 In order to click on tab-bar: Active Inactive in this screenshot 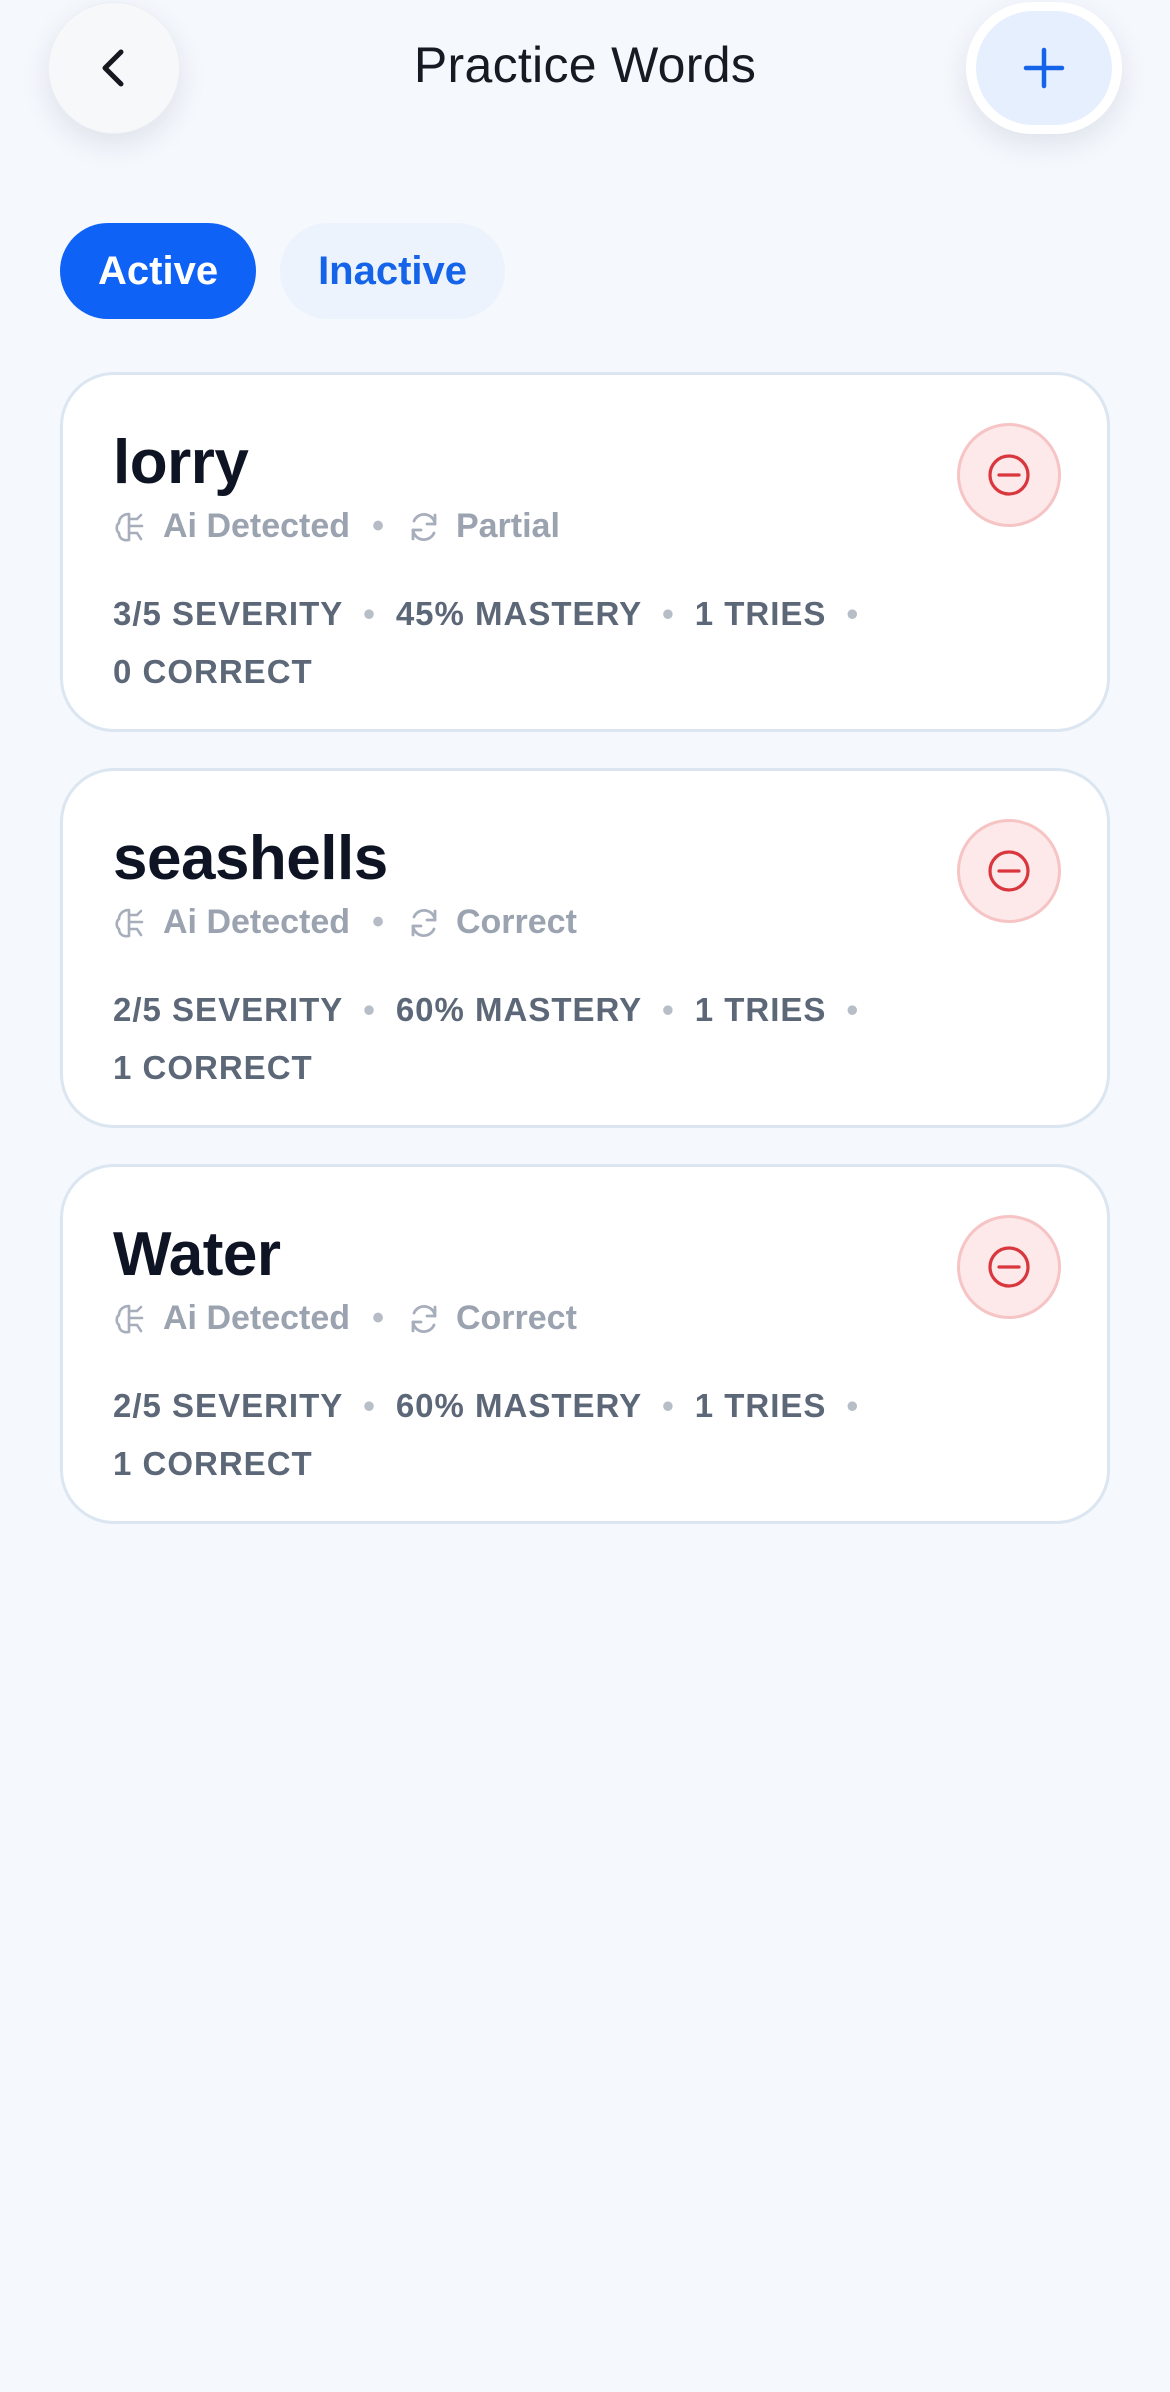, I will do `click(283, 271)`.